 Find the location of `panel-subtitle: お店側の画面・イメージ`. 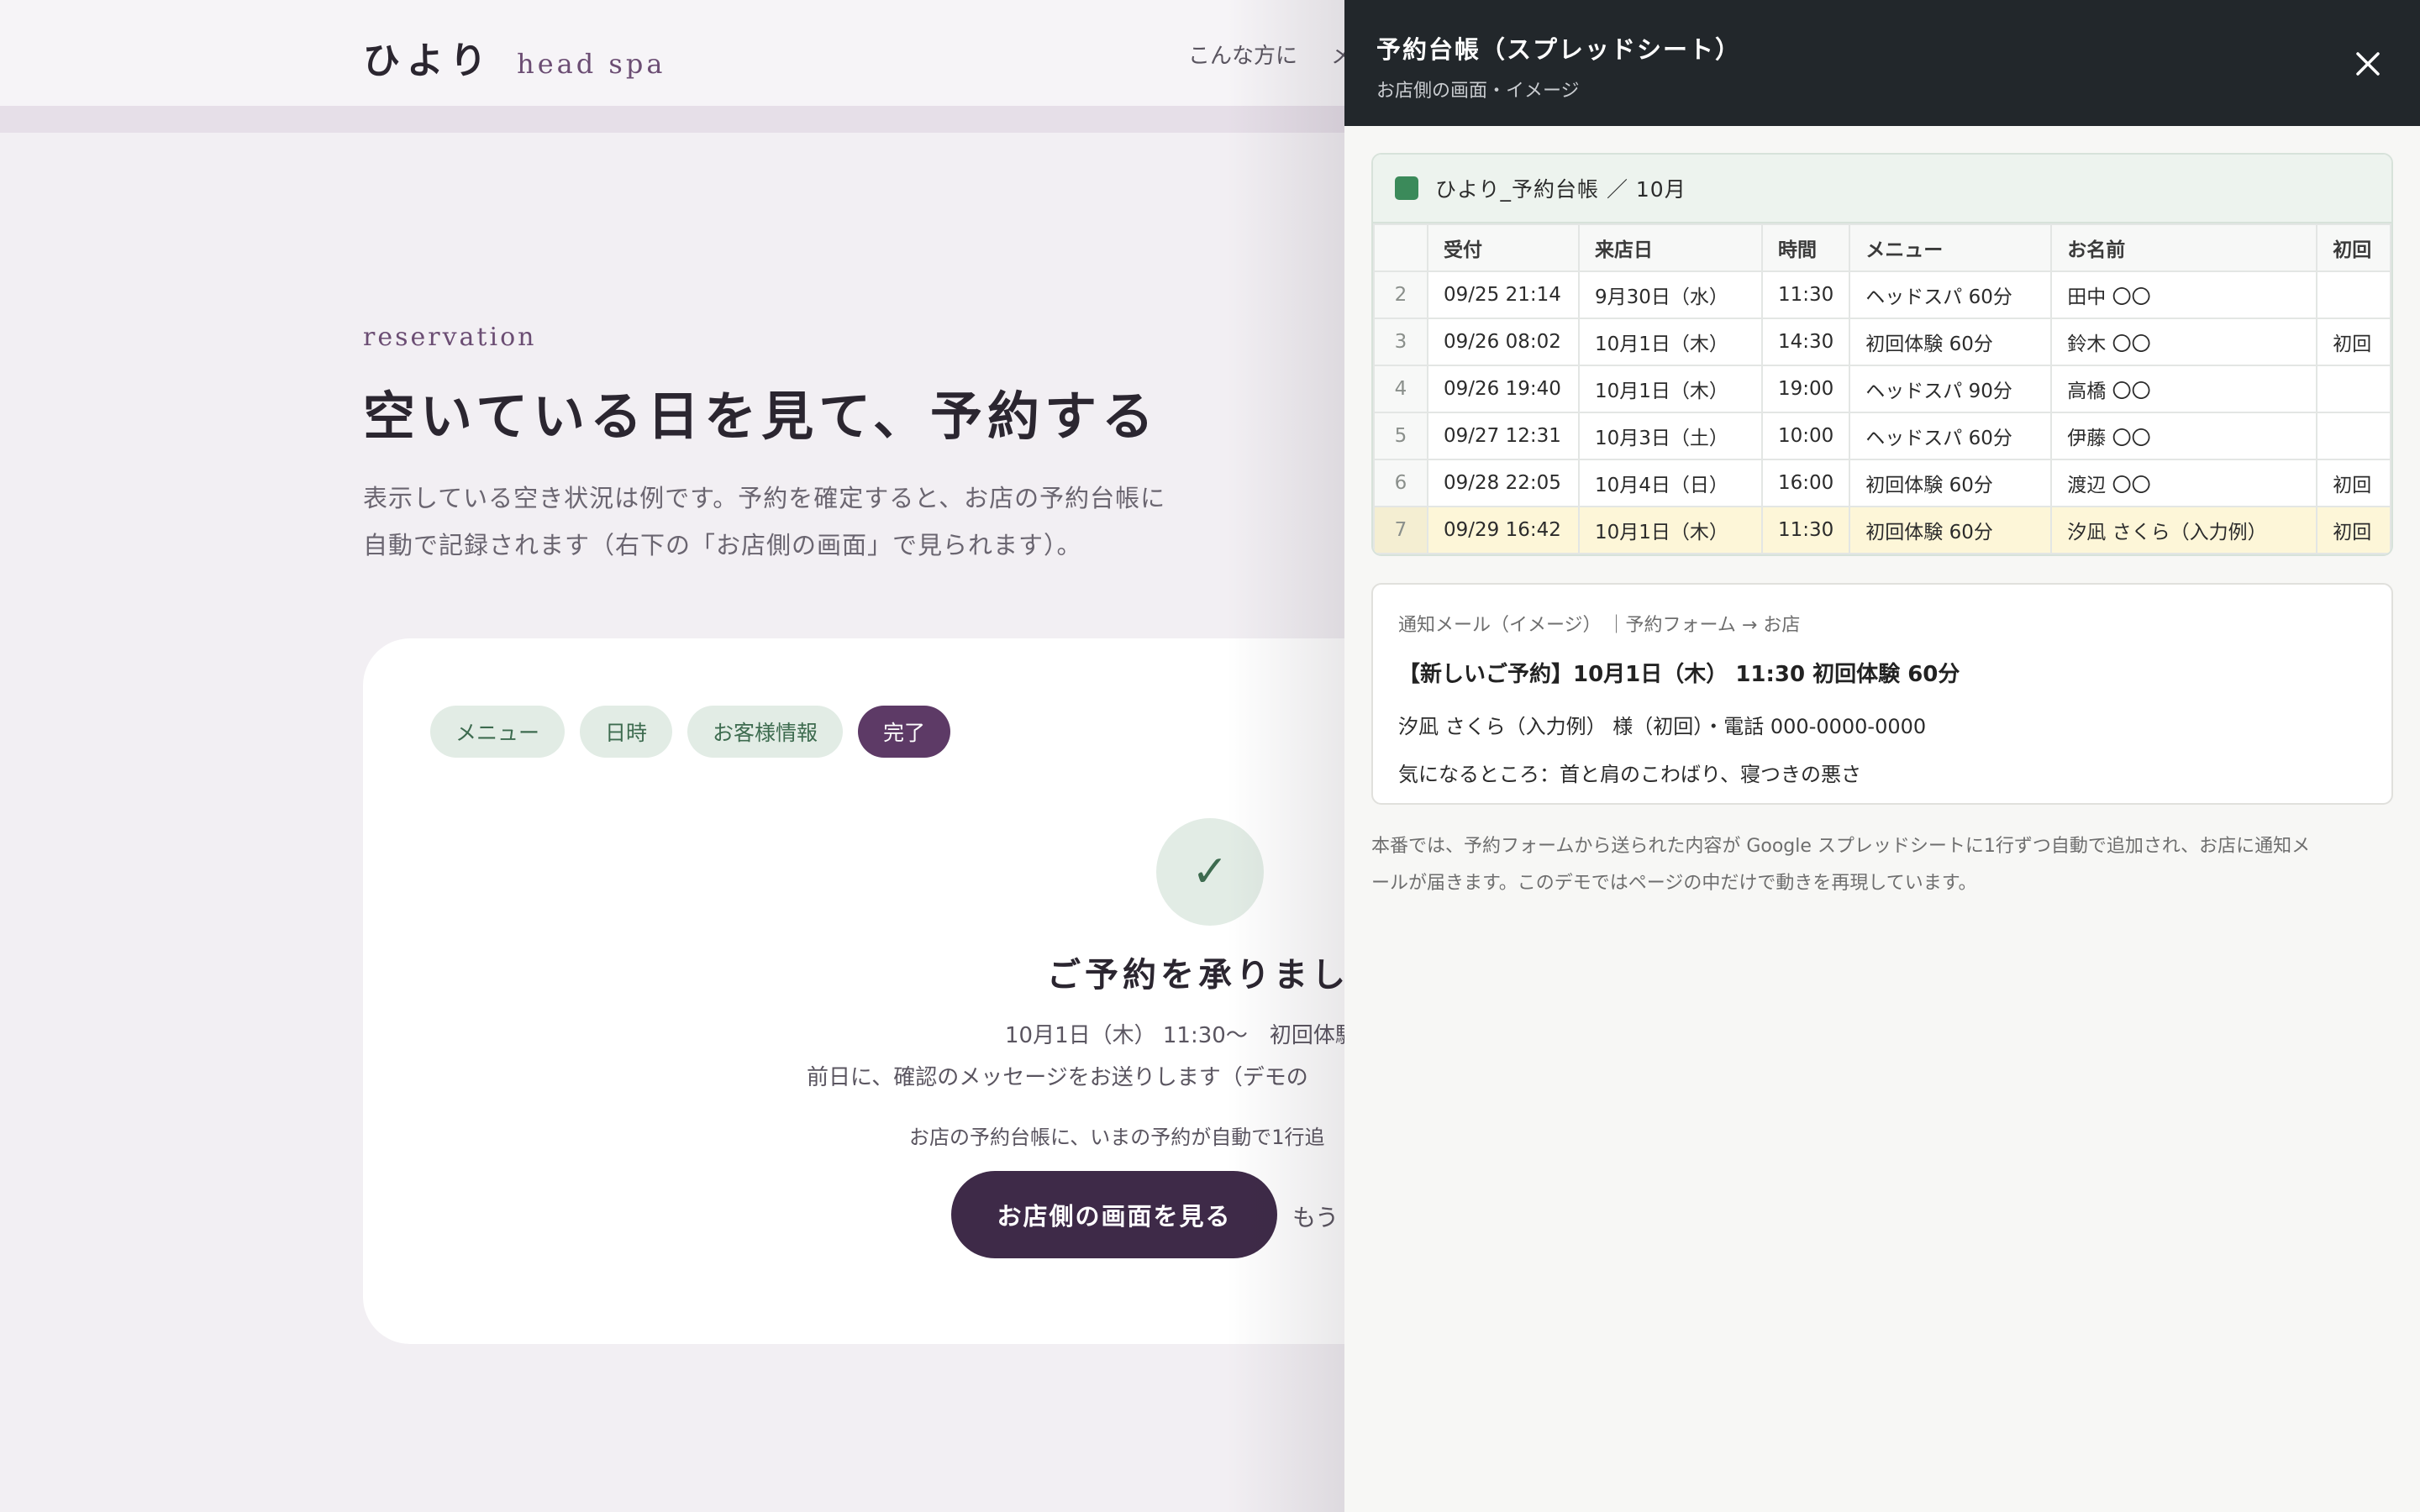

panel-subtitle: お店側の画面・イメージ is located at coordinates (1478, 91).